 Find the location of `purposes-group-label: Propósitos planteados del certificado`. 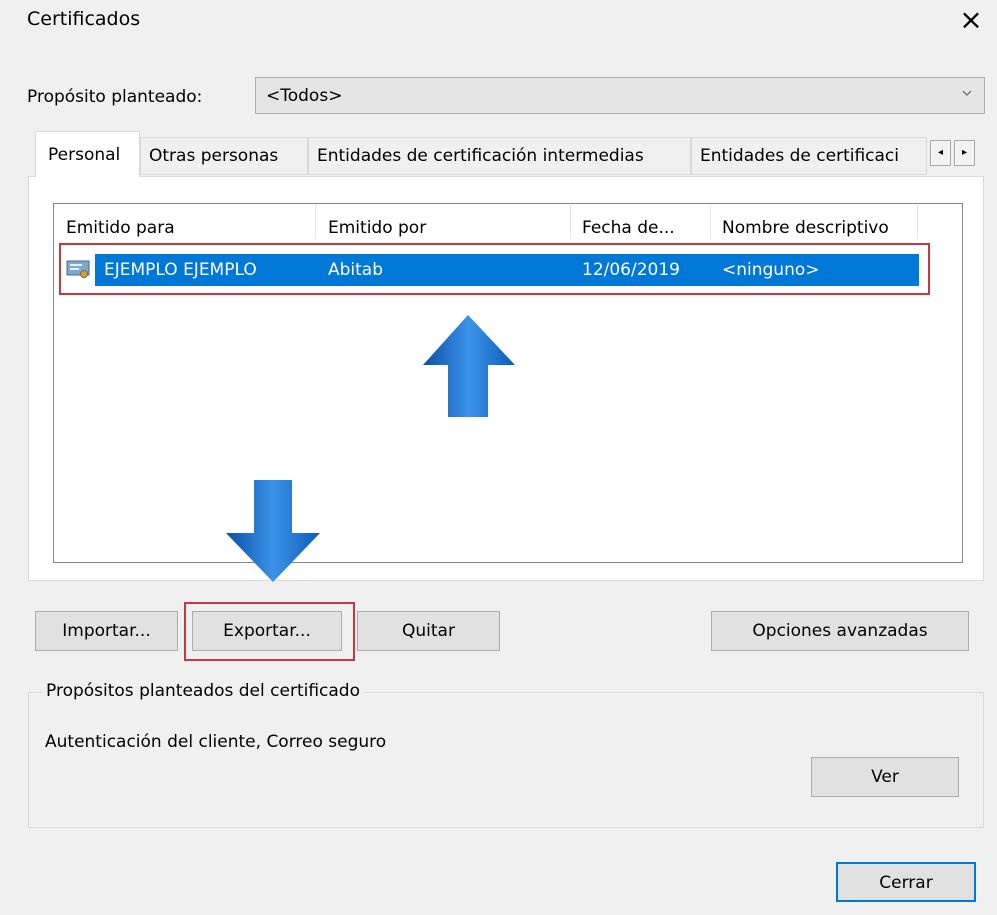

purposes-group-label: Propósitos planteados del certificado is located at coordinates (203, 691).